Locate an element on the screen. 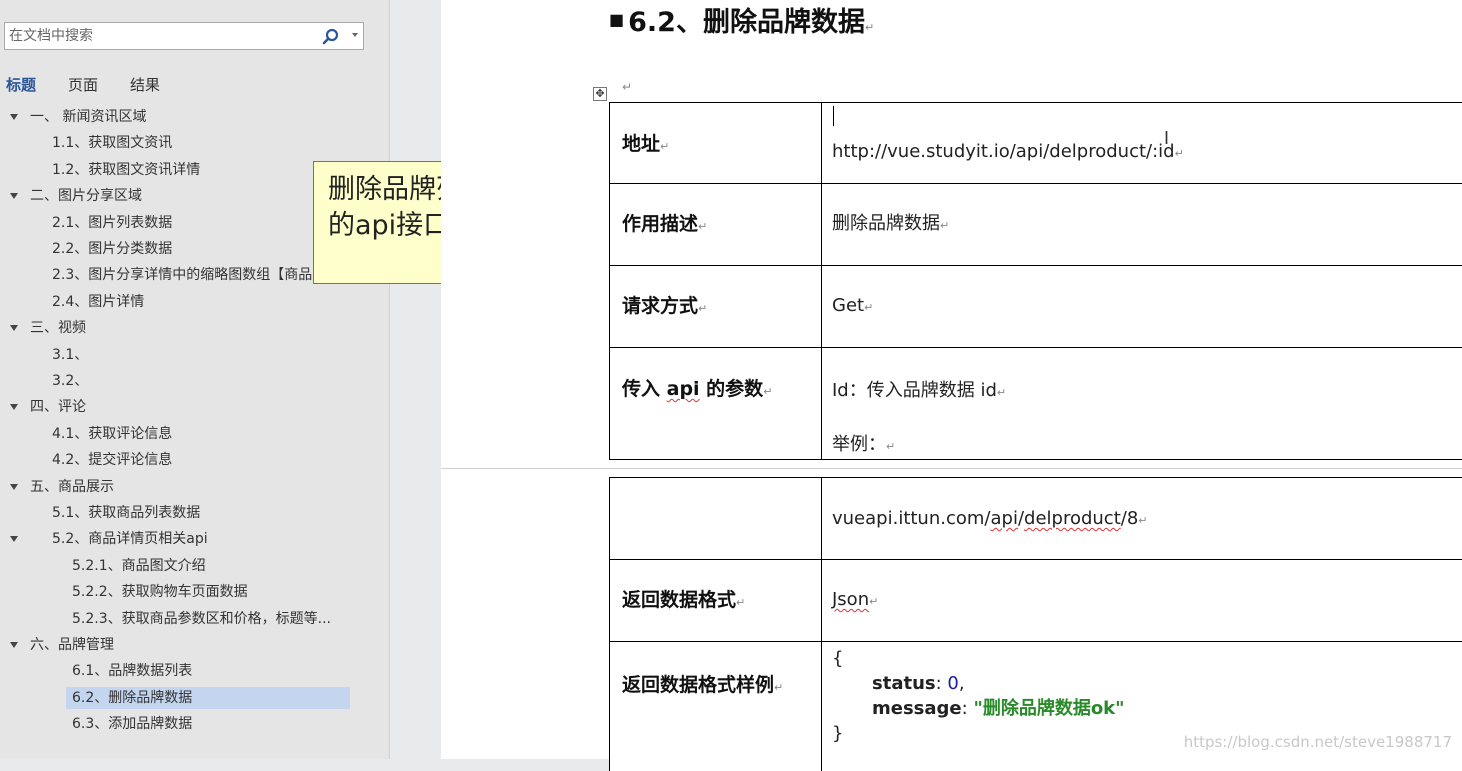  nav-tree-item-label: 6.3、添加品牌数据 is located at coordinates (132, 724).